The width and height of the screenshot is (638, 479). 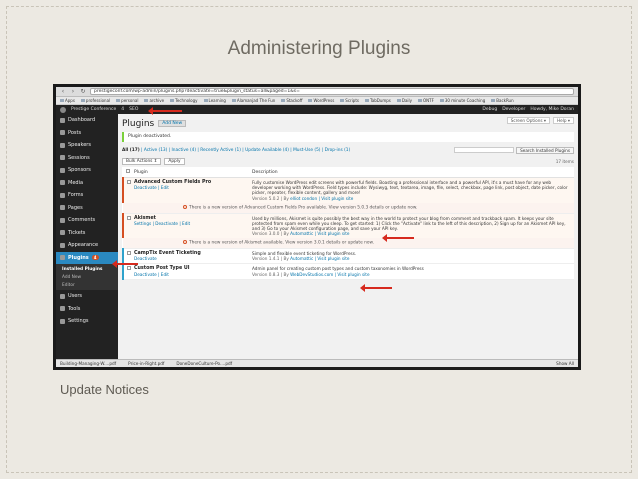 I want to click on plugin-search-input, so click(x=484, y=150).